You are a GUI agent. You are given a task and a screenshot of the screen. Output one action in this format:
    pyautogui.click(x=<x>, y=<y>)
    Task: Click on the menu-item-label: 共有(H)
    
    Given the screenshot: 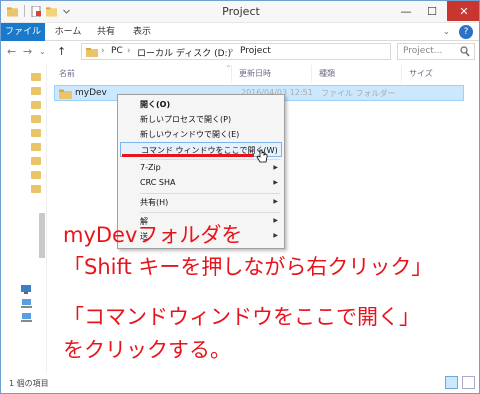 What is the action you would take?
    pyautogui.click(x=154, y=202)
    